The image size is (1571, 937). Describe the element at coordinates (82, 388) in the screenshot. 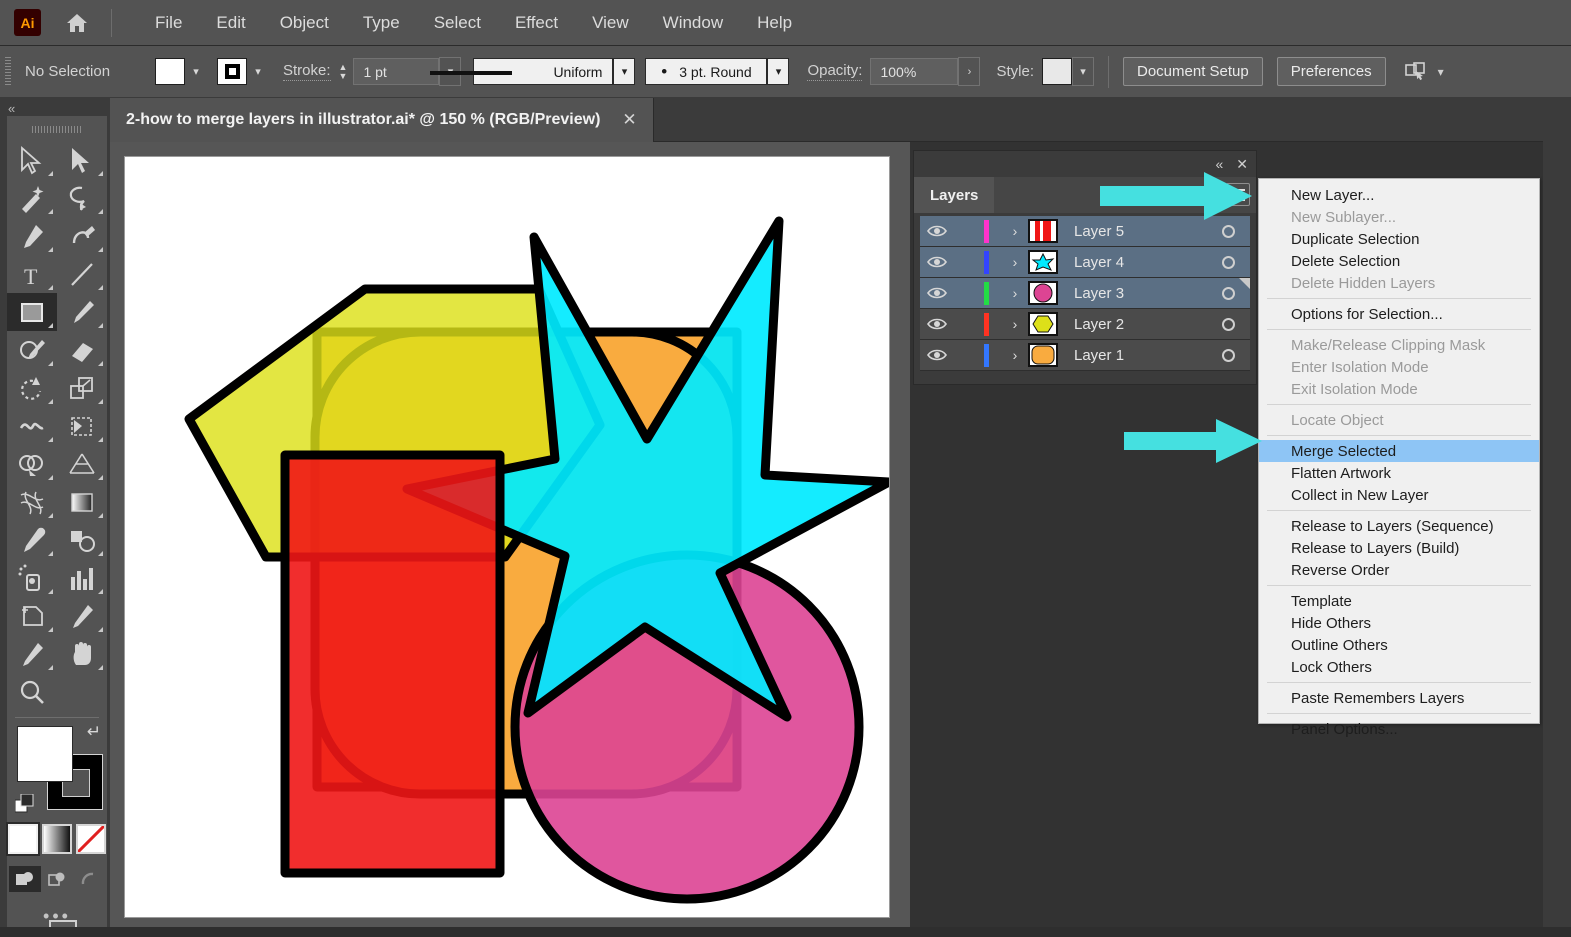

I see `scale-tool` at that location.